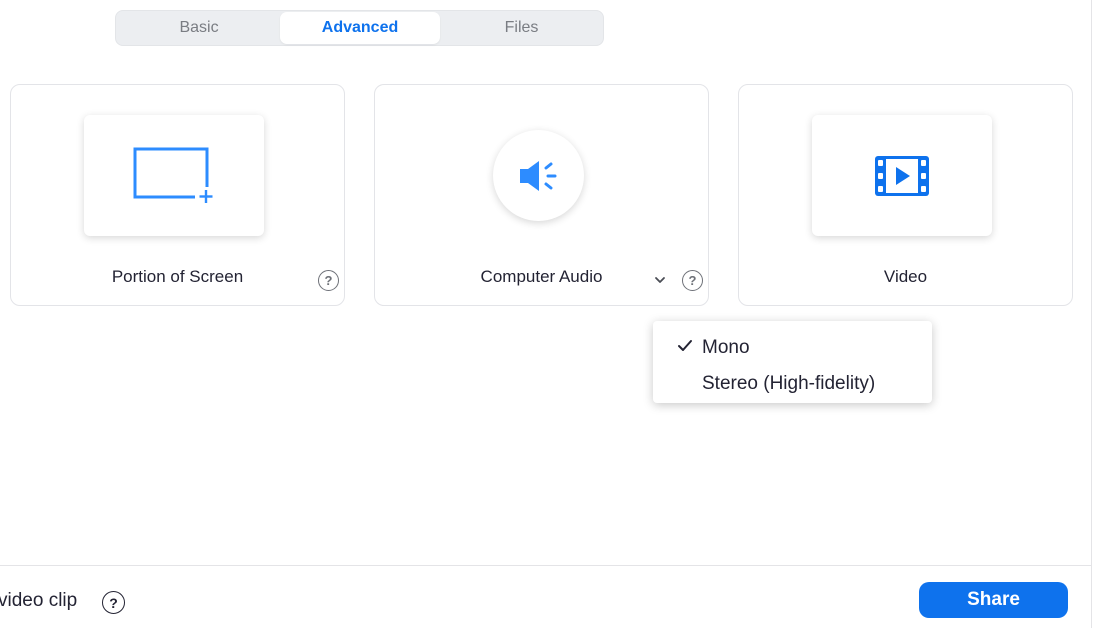 The width and height of the screenshot is (1093, 628). I want to click on speaker-icon, so click(537, 175).